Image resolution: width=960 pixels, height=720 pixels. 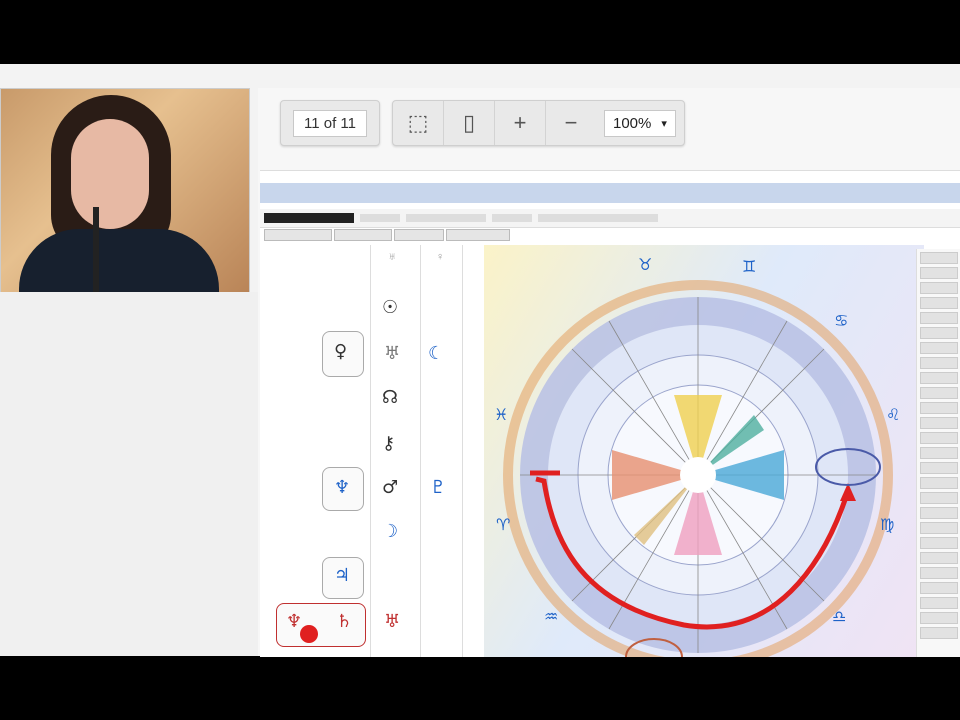 What do you see at coordinates (294, 621) in the screenshot?
I see `neptune-glyph: ♆` at bounding box center [294, 621].